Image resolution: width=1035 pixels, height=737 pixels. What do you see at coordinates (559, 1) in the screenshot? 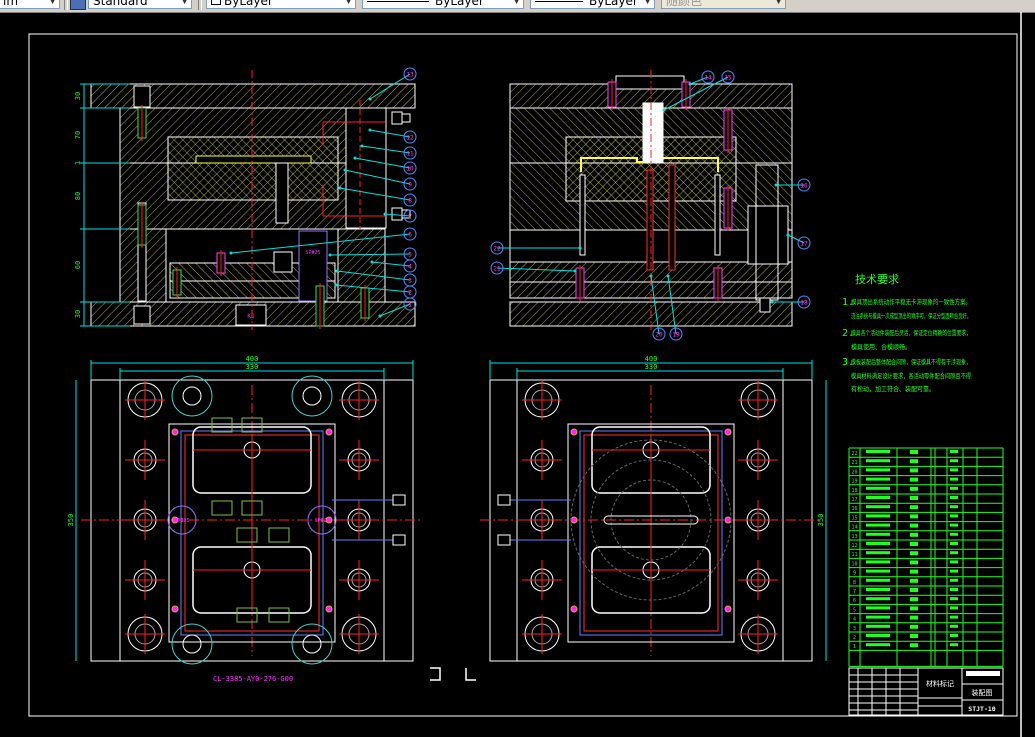
I see `lineweight-preview` at bounding box center [559, 1].